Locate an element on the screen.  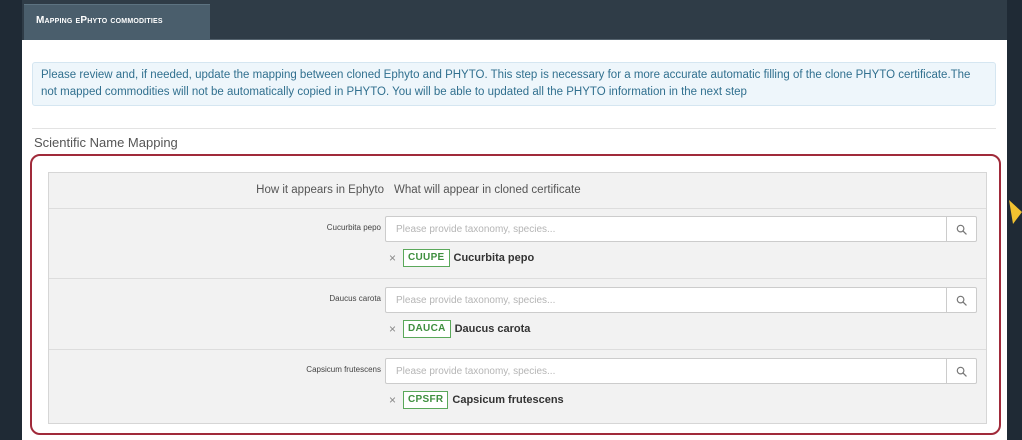
window-frame-left is located at coordinates (11, 220).